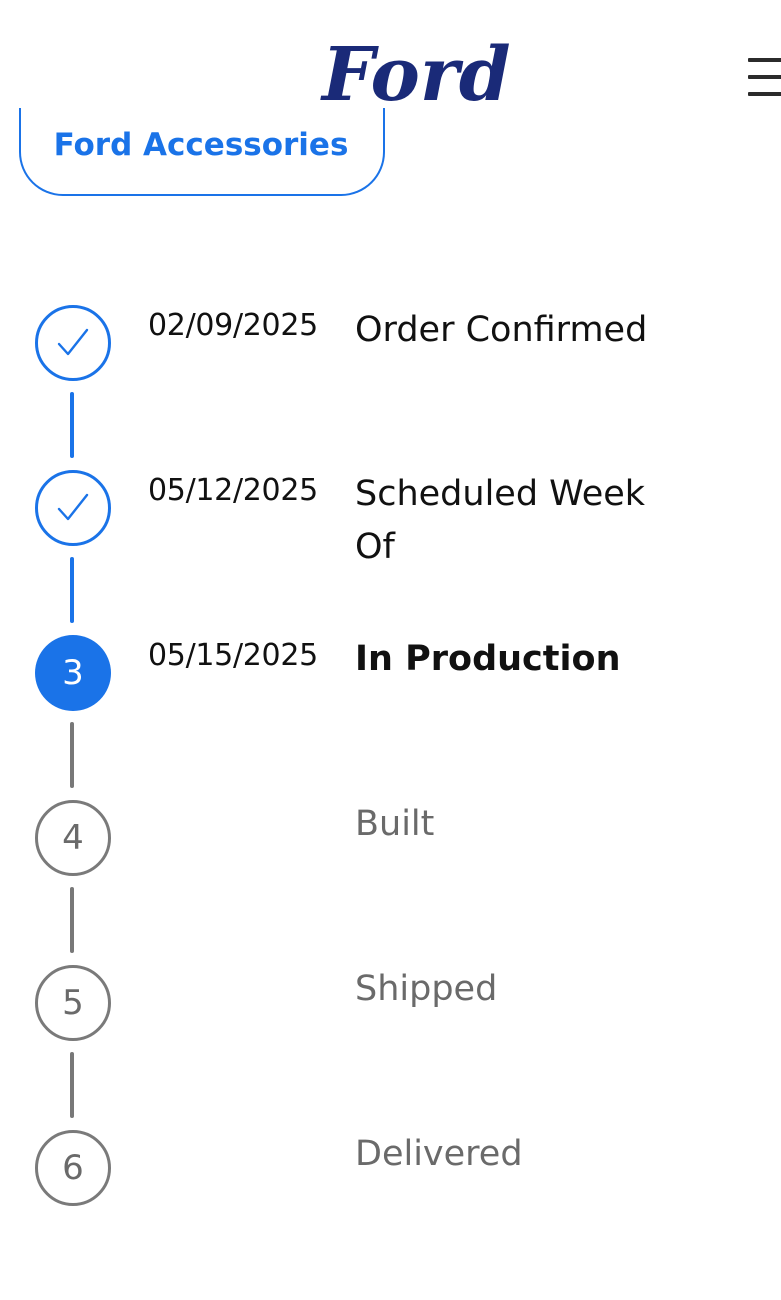 This screenshot has height=1300, width=781. I want to click on step-2-label: Scheduled Week Of, so click(500, 520).